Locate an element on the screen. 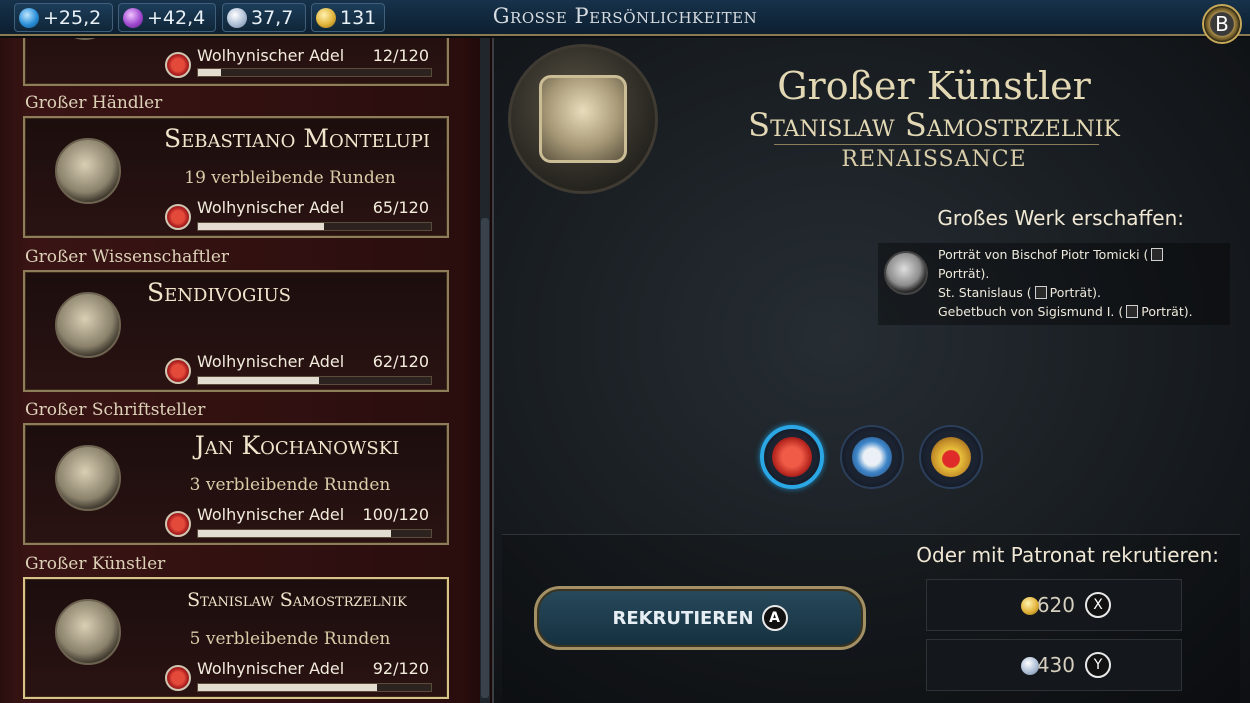 Image resolution: width=1250 pixels, height=703 pixels. monument-selector is located at coordinates (872, 457).